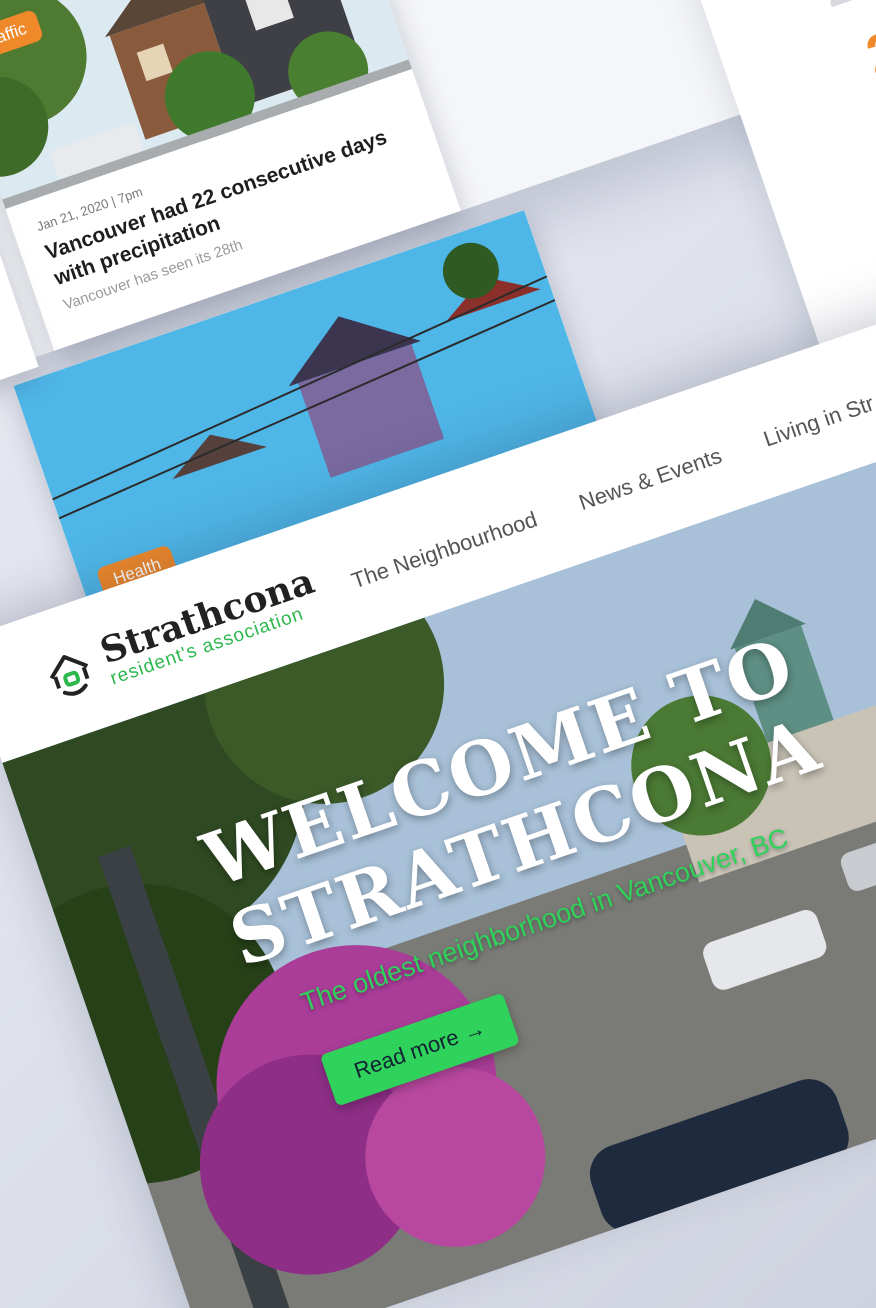 The width and height of the screenshot is (876, 1308). What do you see at coordinates (846, 9) in the screenshot?
I see `stat-number-faded: 20` at bounding box center [846, 9].